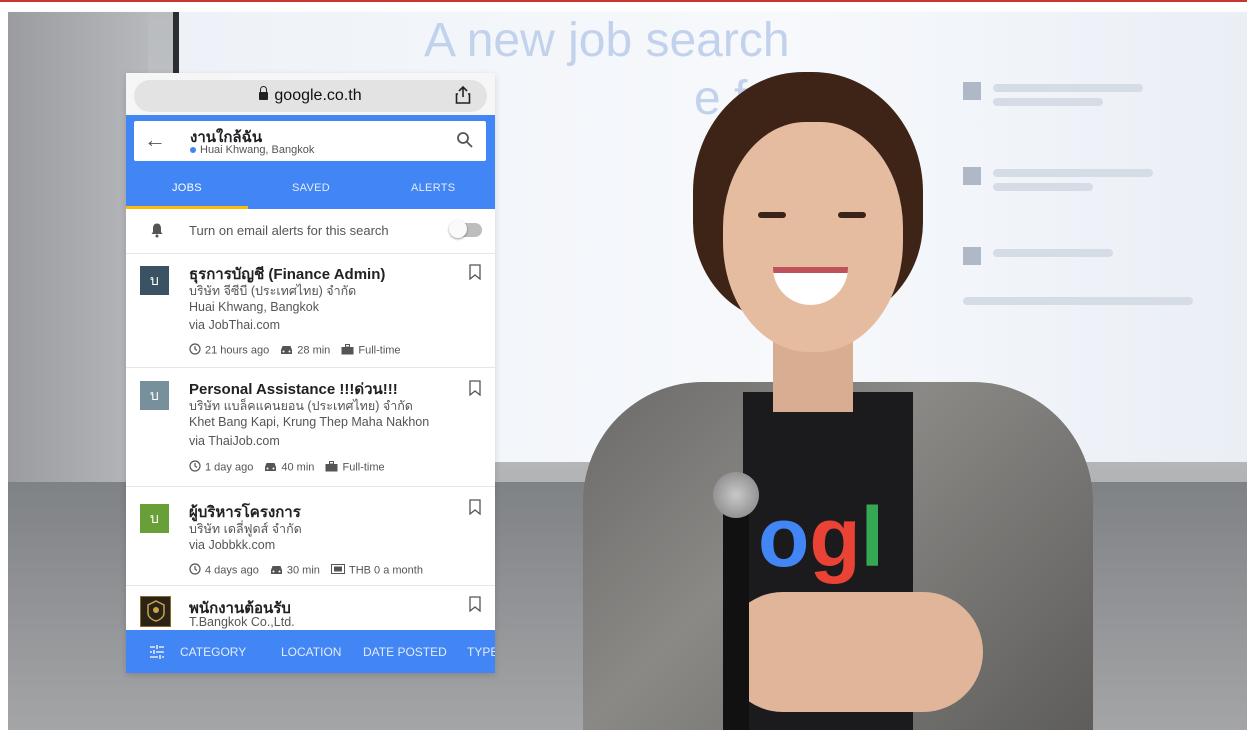  I want to click on search-box: ← งานใกล้ฉัน Huai Khwang, Bangkok, so click(310, 141).